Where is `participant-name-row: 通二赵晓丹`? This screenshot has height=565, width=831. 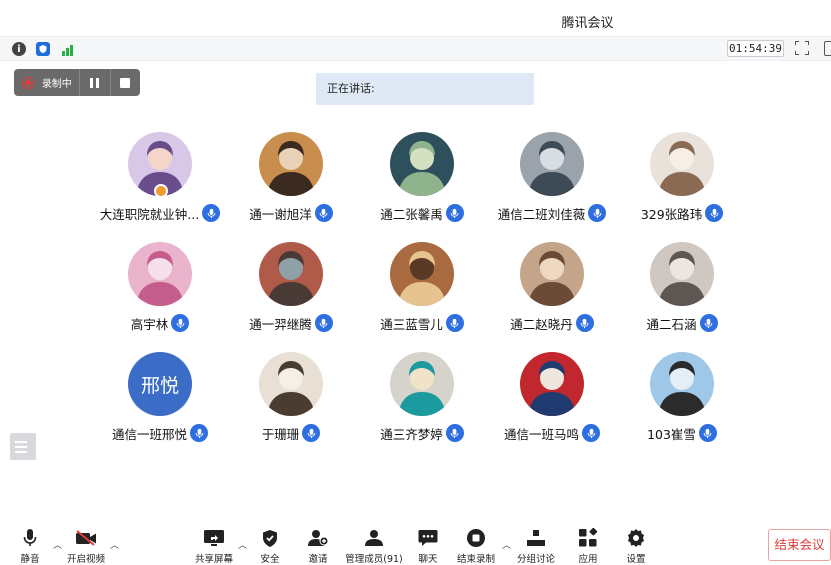 participant-name-row: 通二赵晓丹 is located at coordinates (552, 323).